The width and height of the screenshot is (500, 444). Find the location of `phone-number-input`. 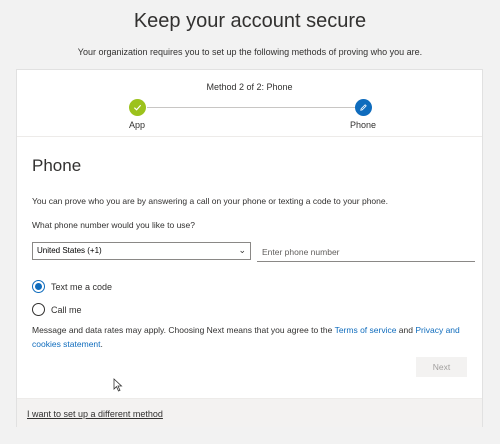

phone-number-input is located at coordinates (366, 252).